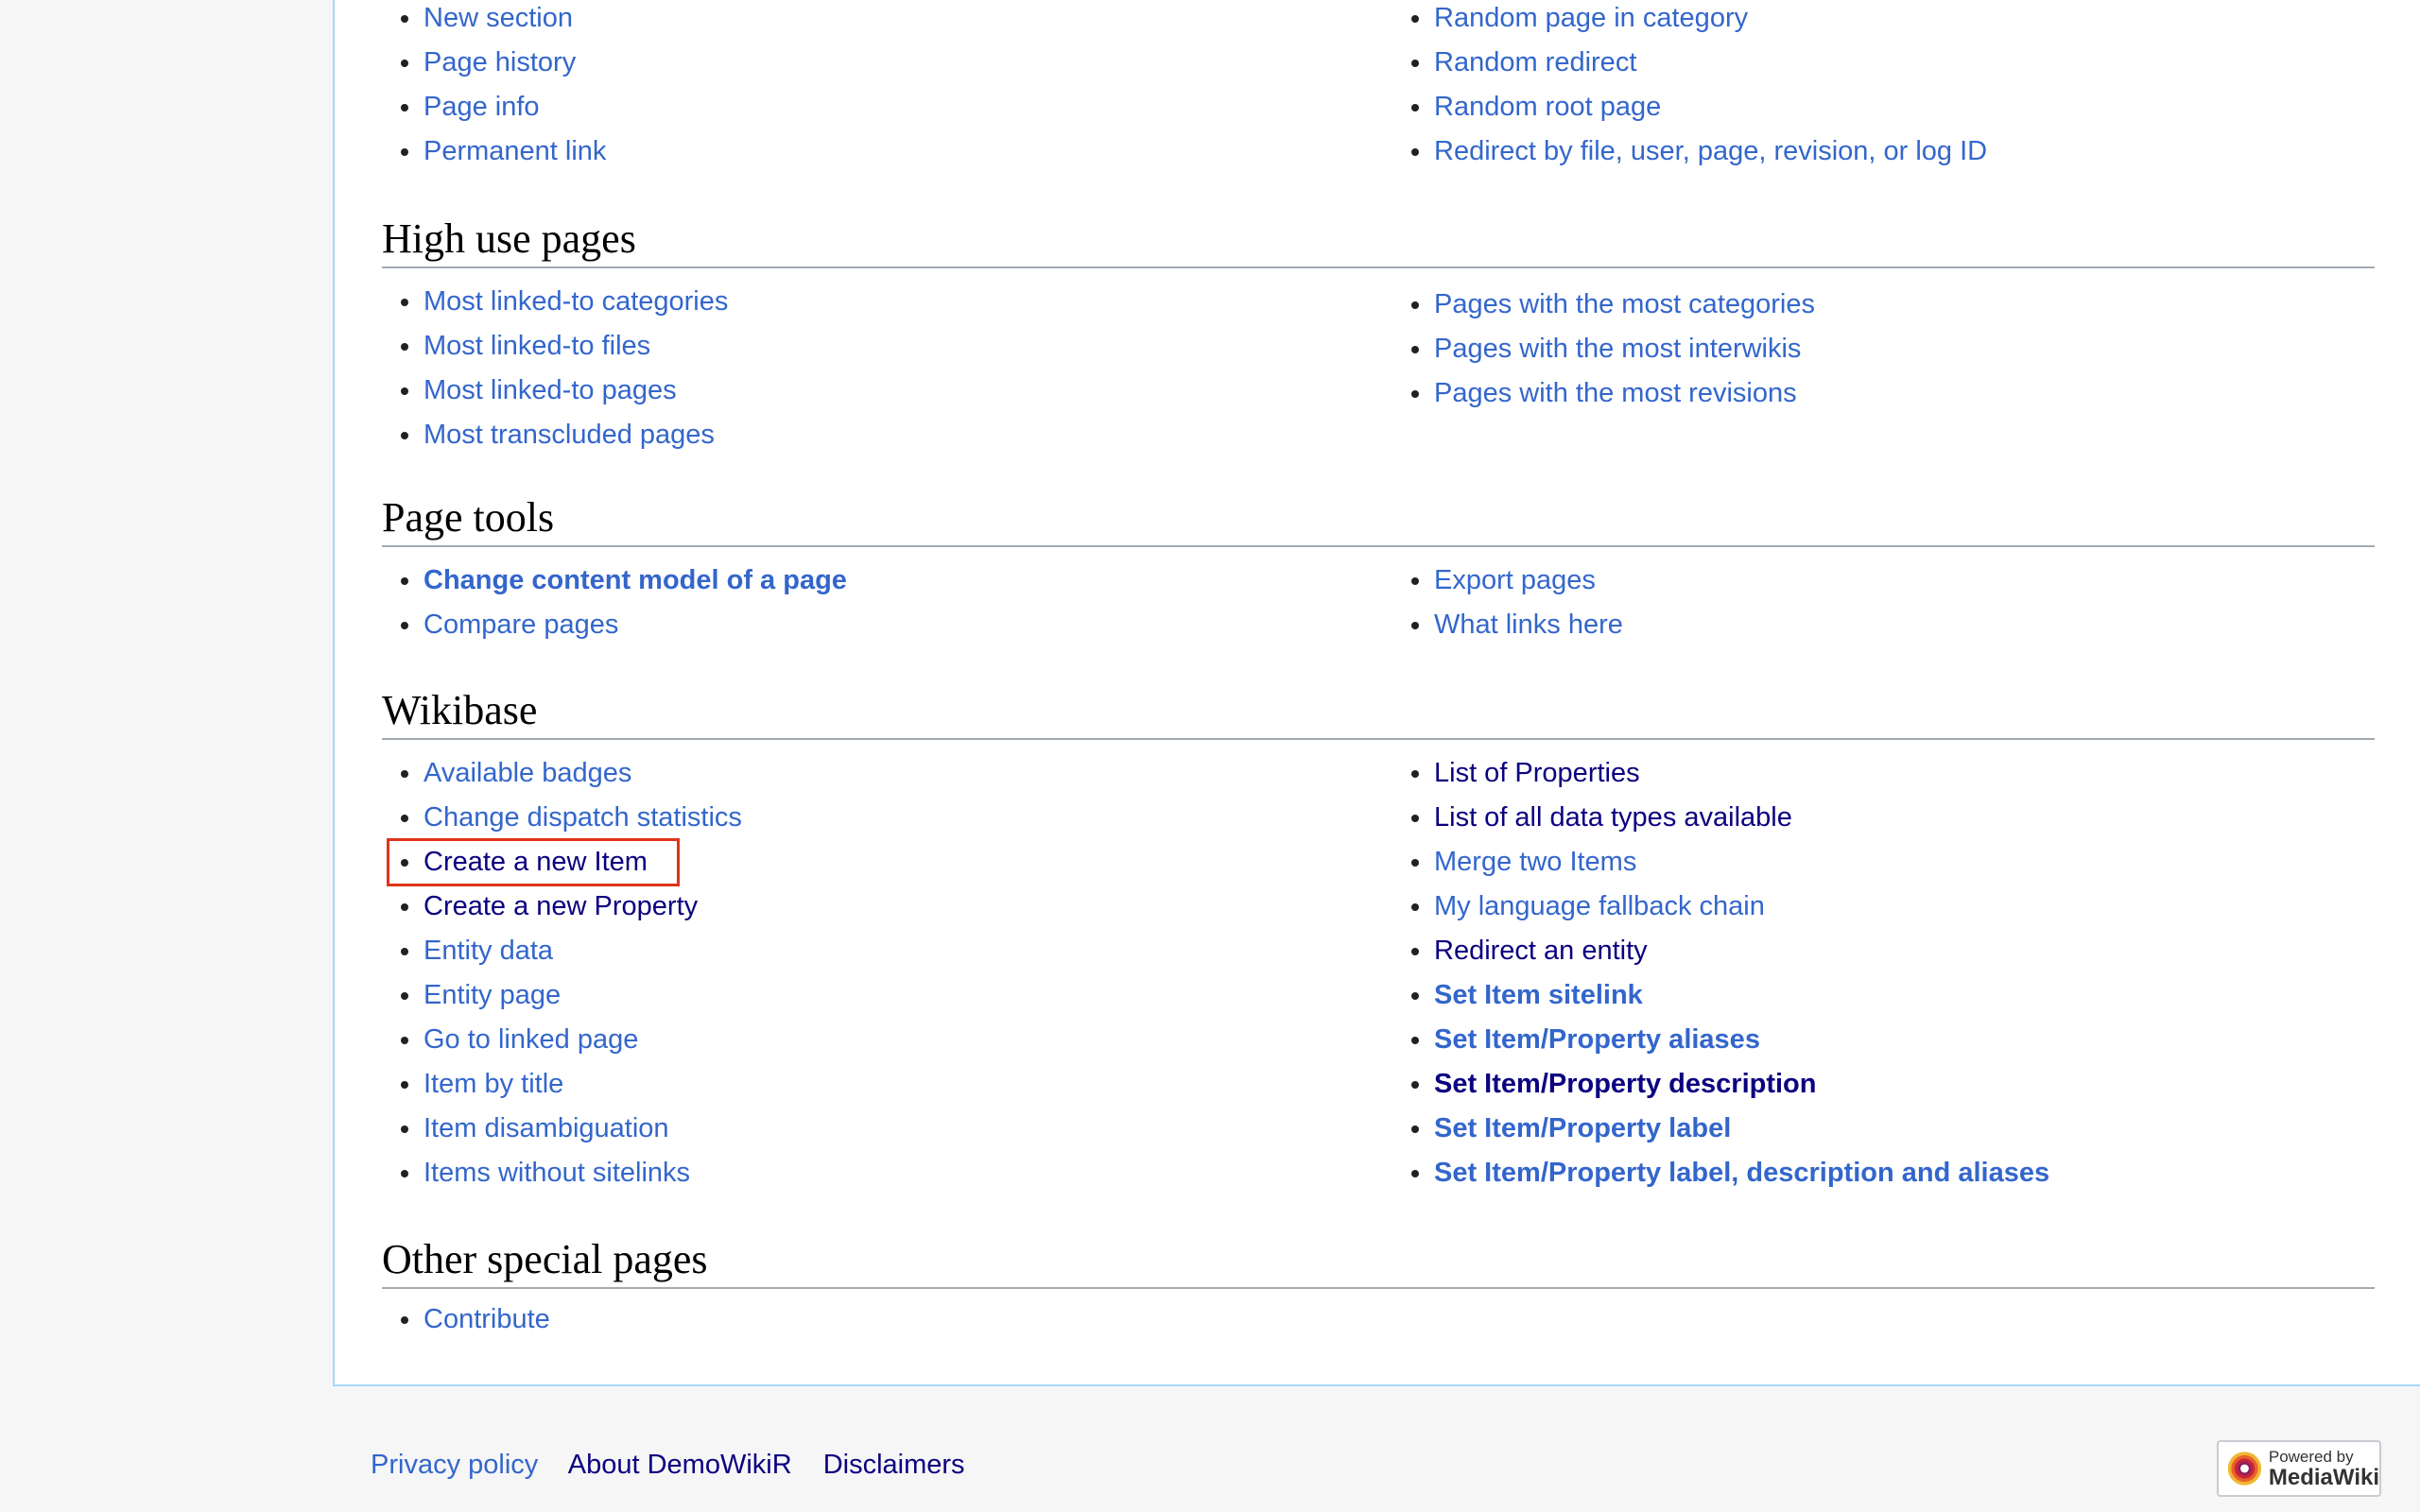 Image resolution: width=2420 pixels, height=1512 pixels. I want to click on link-most-revisions: Pages with the most revisions, so click(1615, 393).